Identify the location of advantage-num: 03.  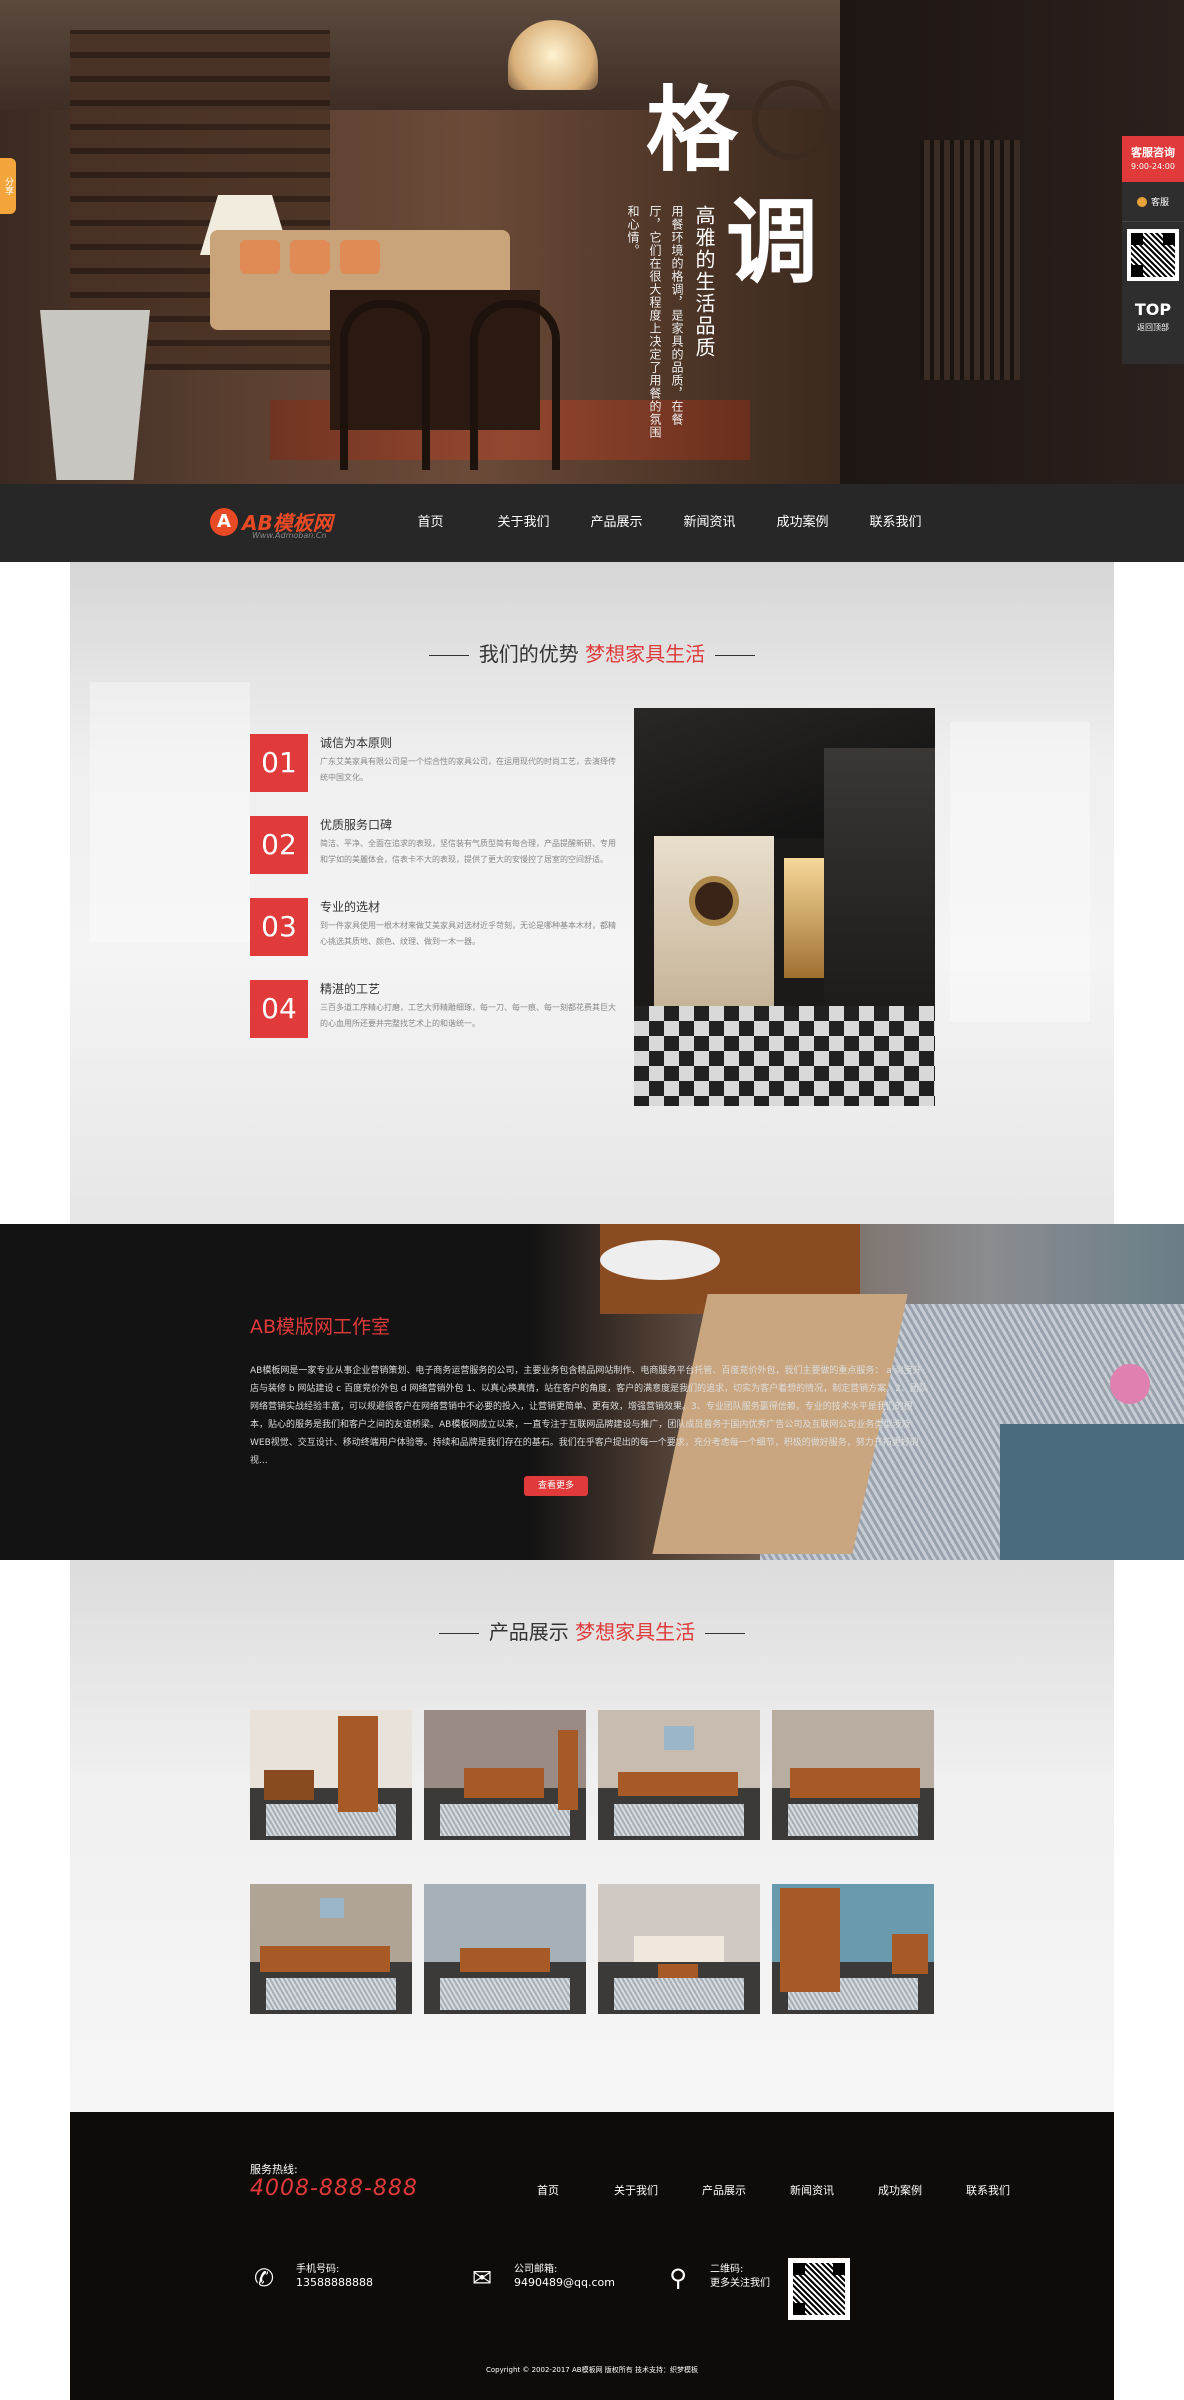
(279, 927).